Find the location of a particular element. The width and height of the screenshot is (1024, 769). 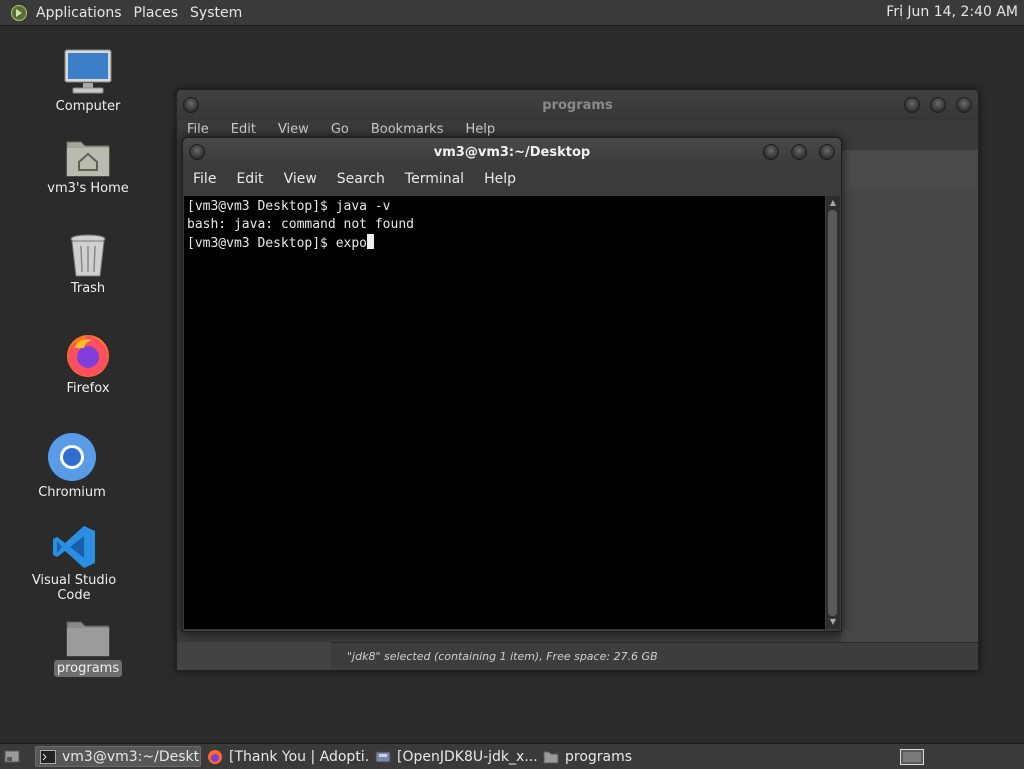

clock: Fri Jun 14, 2:40 AM is located at coordinates (952, 12).